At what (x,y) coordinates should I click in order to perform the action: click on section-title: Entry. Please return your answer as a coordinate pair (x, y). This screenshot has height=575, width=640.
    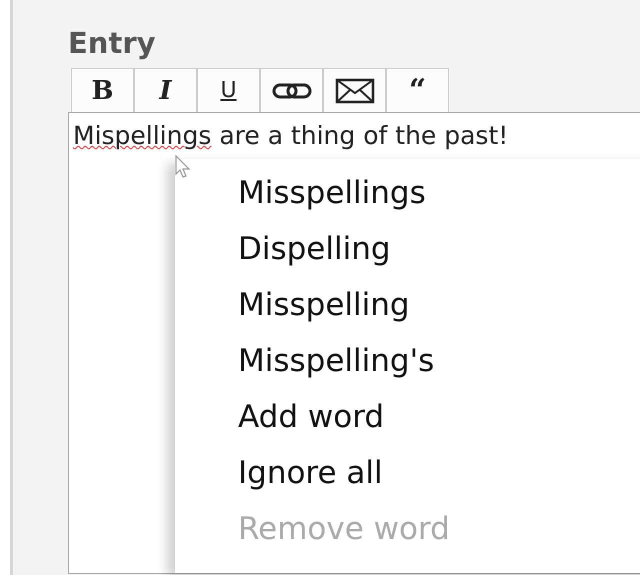
    Looking at the image, I should click on (112, 43).